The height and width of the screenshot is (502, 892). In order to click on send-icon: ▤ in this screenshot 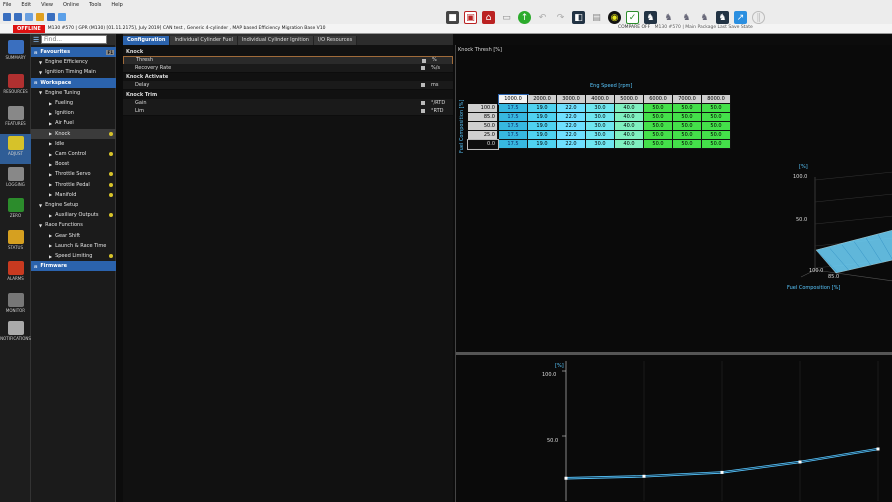, I will do `click(596, 17)`.